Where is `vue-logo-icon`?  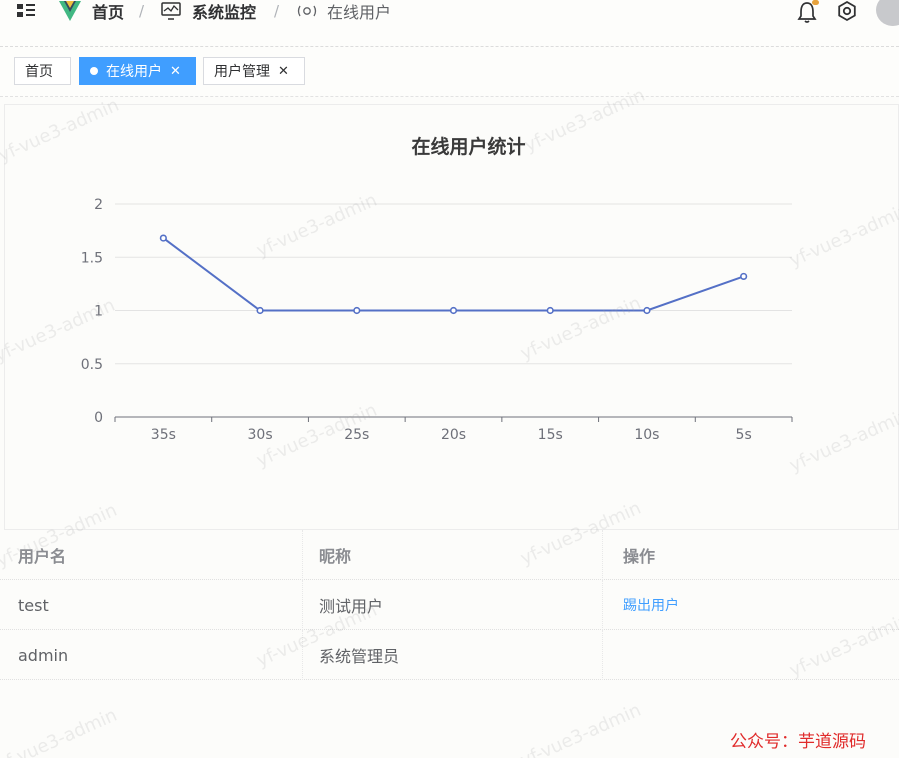 vue-logo-icon is located at coordinates (70, 11).